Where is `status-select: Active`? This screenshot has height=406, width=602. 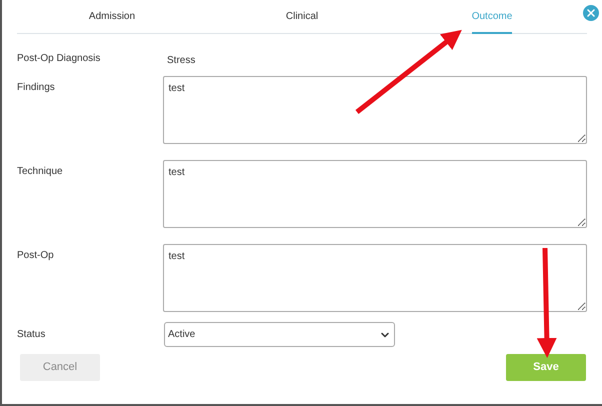 status-select: Active is located at coordinates (279, 334).